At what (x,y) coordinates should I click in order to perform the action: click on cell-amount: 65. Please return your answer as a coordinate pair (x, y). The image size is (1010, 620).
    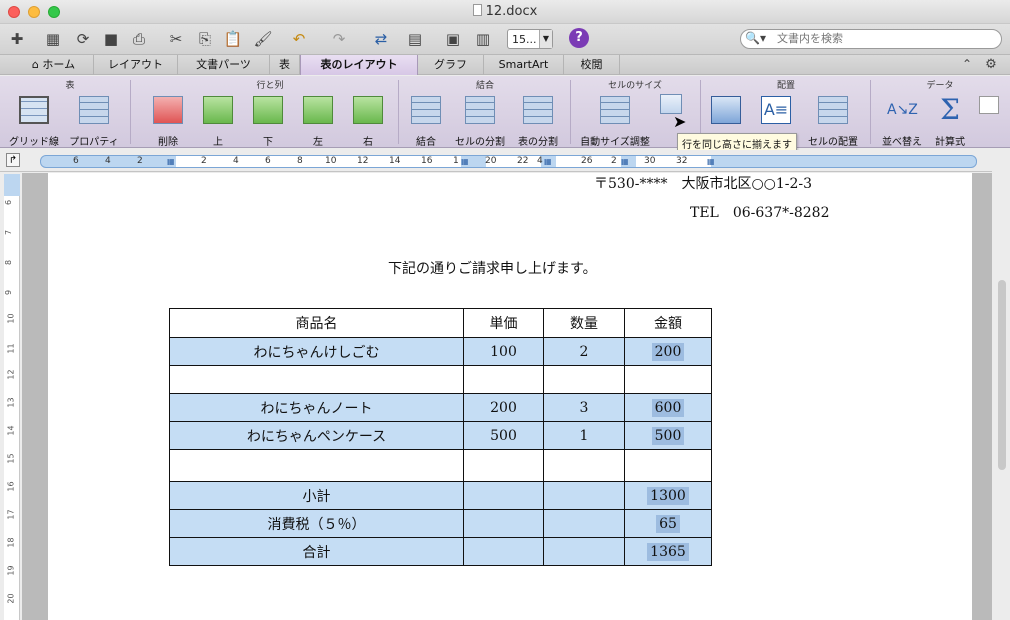
    Looking at the image, I should click on (668, 523).